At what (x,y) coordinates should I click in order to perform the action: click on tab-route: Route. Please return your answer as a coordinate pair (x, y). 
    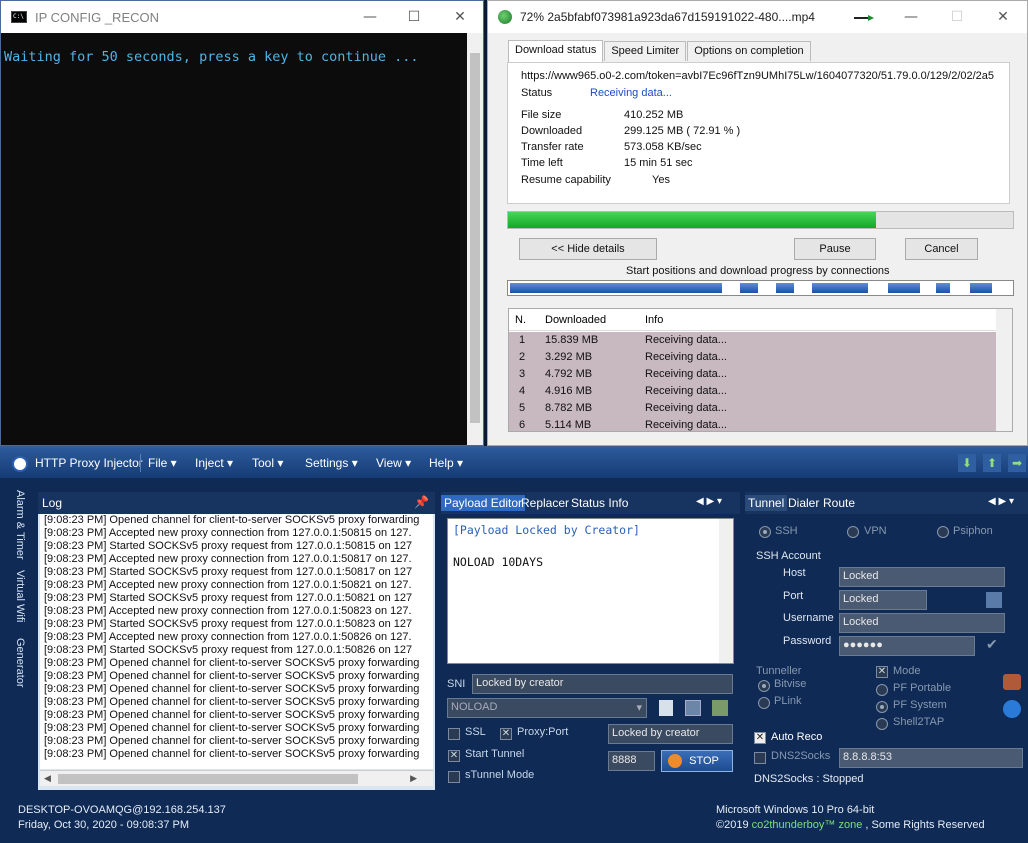
    Looking at the image, I should click on (839, 503).